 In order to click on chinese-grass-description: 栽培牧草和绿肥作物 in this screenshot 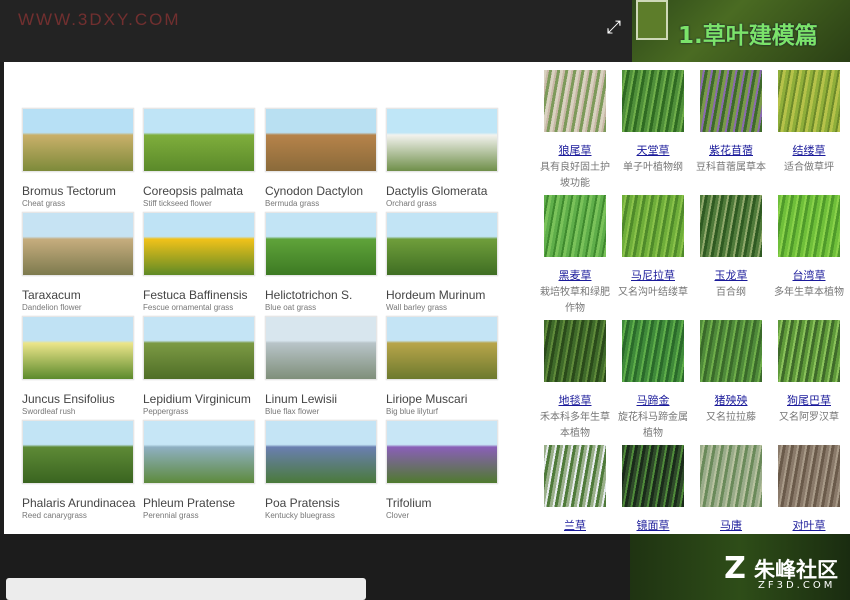, I will do `click(575, 300)`.